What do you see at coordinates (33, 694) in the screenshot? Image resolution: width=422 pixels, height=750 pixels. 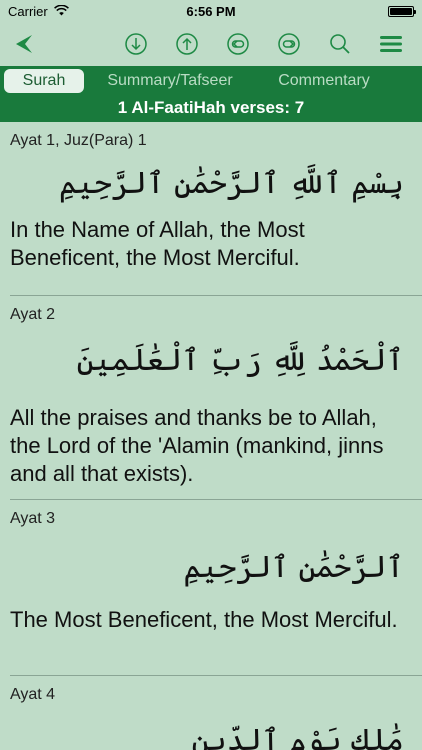 I see `ayat-label: Ayat 4` at bounding box center [33, 694].